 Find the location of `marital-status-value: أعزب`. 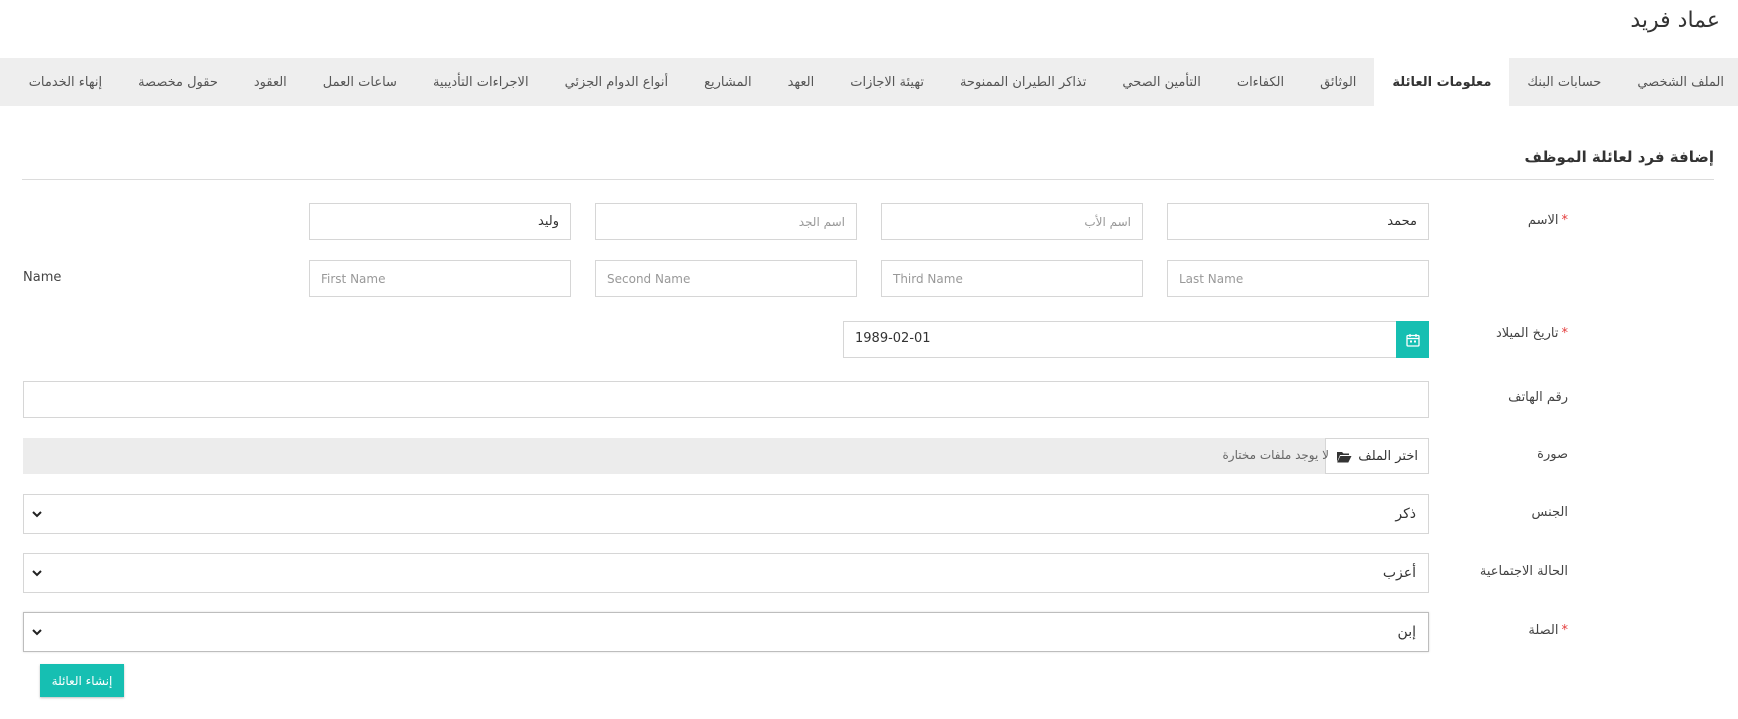

marital-status-value: أعزب is located at coordinates (1399, 573).